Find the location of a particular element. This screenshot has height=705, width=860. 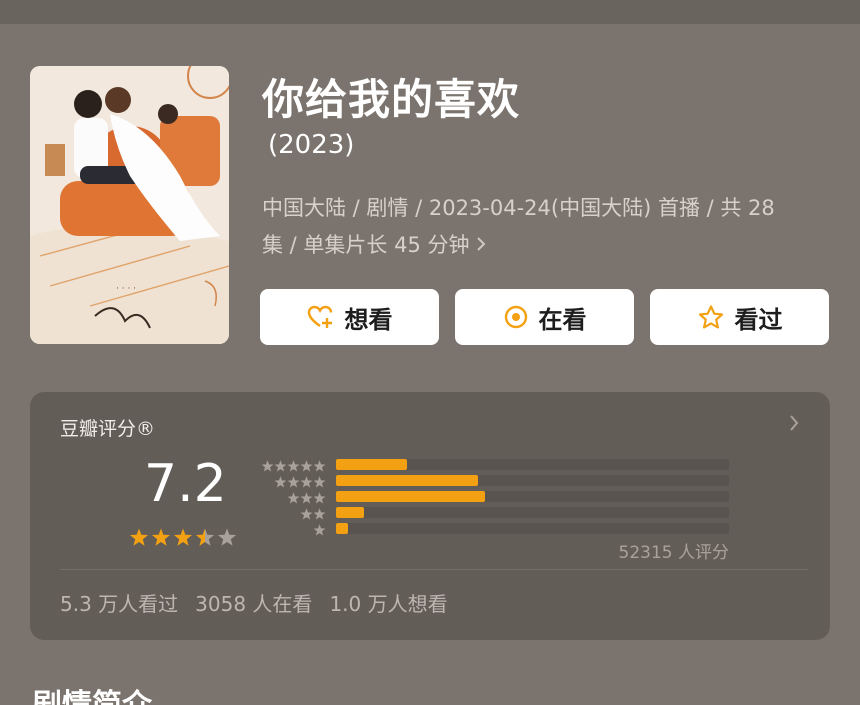

poster-image: · · · · is located at coordinates (129, 205).